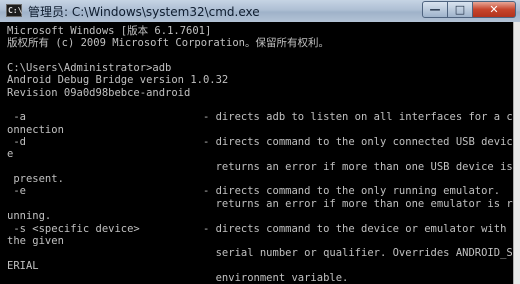 The image size is (520, 284). Describe the element at coordinates (494, 9) in the screenshot. I see `close-button: ✕` at that location.